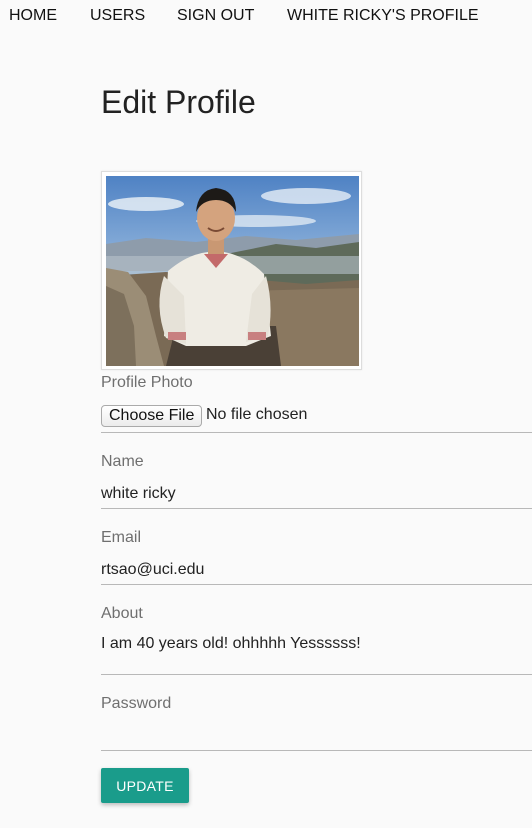 The width and height of the screenshot is (532, 828). What do you see at coordinates (152, 570) in the screenshot?
I see `email-input: rtsao@uci.edu` at bounding box center [152, 570].